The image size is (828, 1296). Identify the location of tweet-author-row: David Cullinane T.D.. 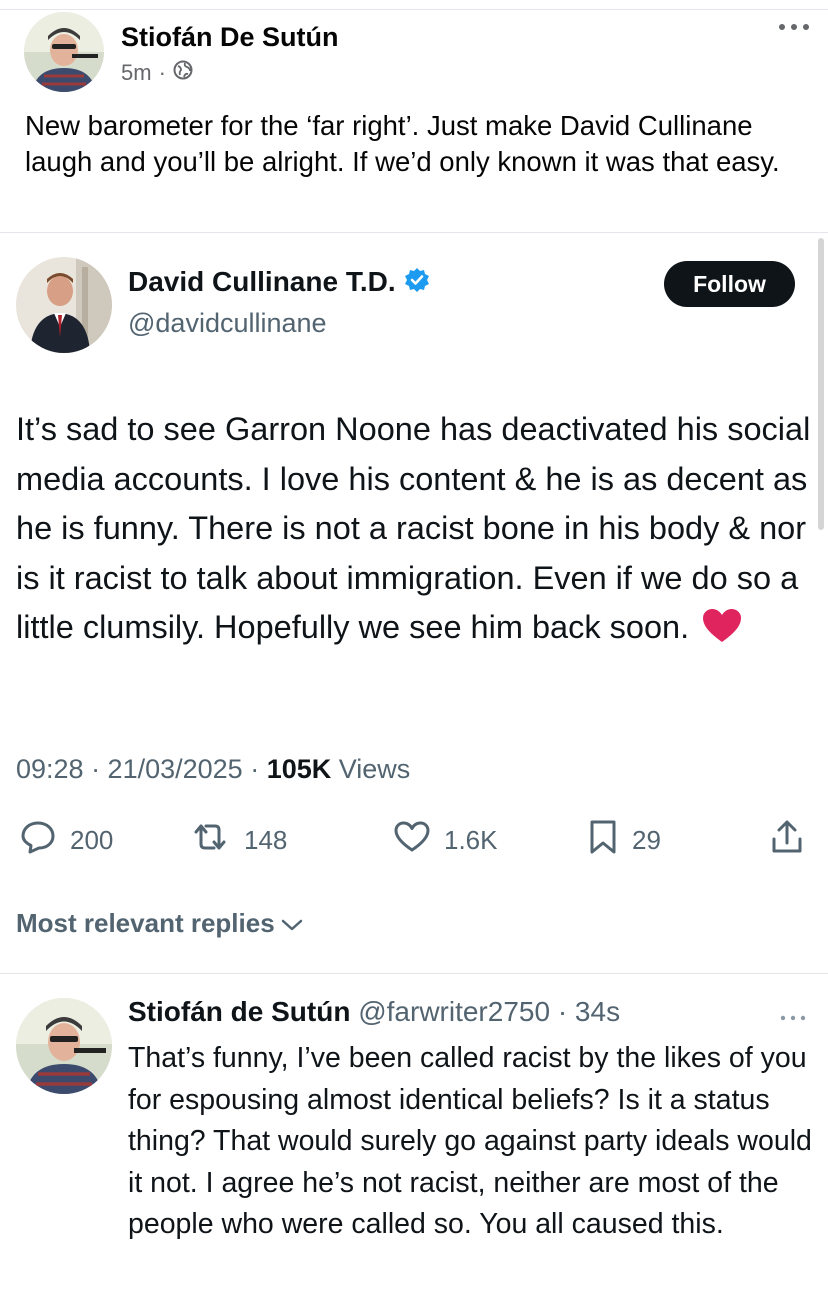
(279, 282).